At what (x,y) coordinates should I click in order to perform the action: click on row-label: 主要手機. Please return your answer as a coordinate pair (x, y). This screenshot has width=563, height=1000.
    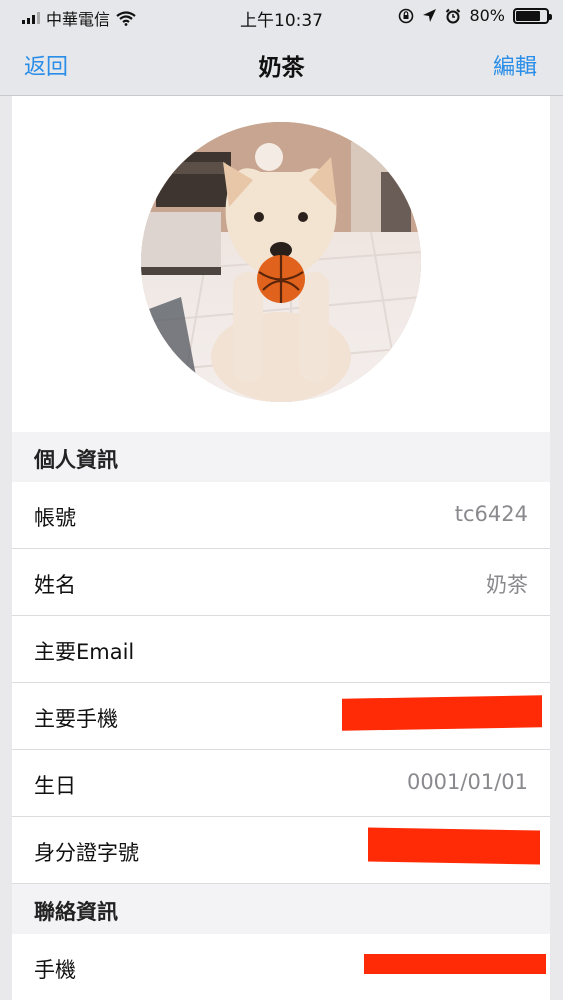
    Looking at the image, I should click on (76, 719).